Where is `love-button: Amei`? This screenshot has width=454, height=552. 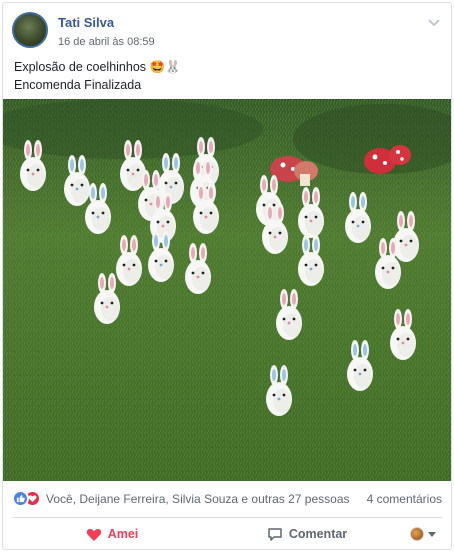 love-button: Amei is located at coordinates (112, 534).